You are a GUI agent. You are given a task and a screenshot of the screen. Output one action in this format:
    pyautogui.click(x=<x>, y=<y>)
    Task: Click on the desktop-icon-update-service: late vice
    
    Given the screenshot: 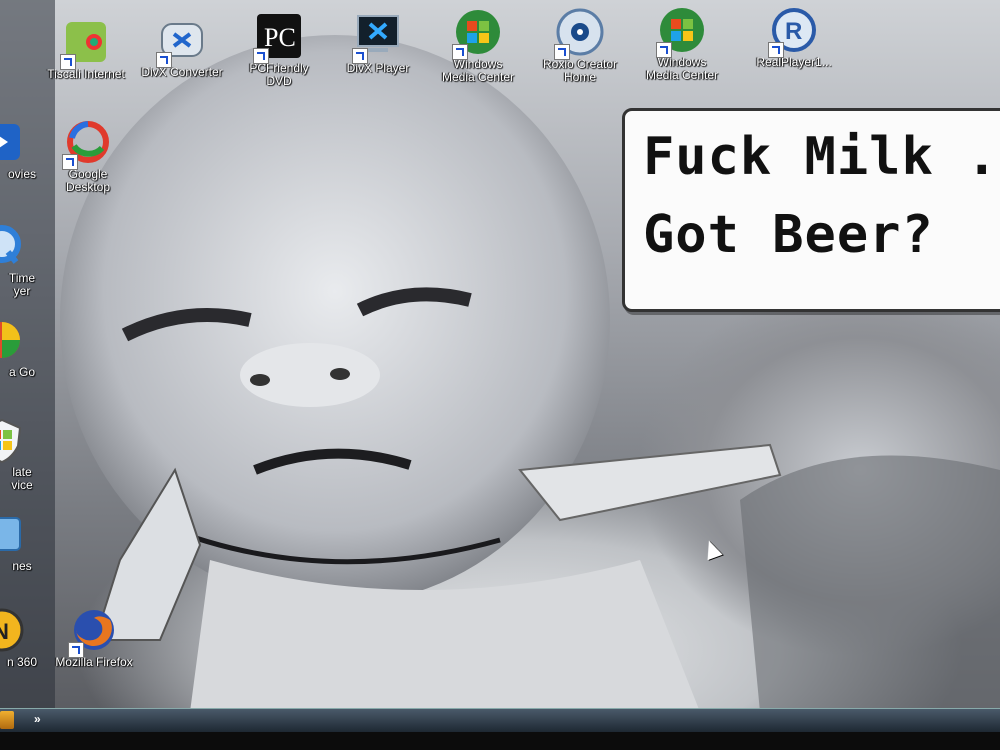 What is the action you would take?
    pyautogui.click(x=22, y=454)
    